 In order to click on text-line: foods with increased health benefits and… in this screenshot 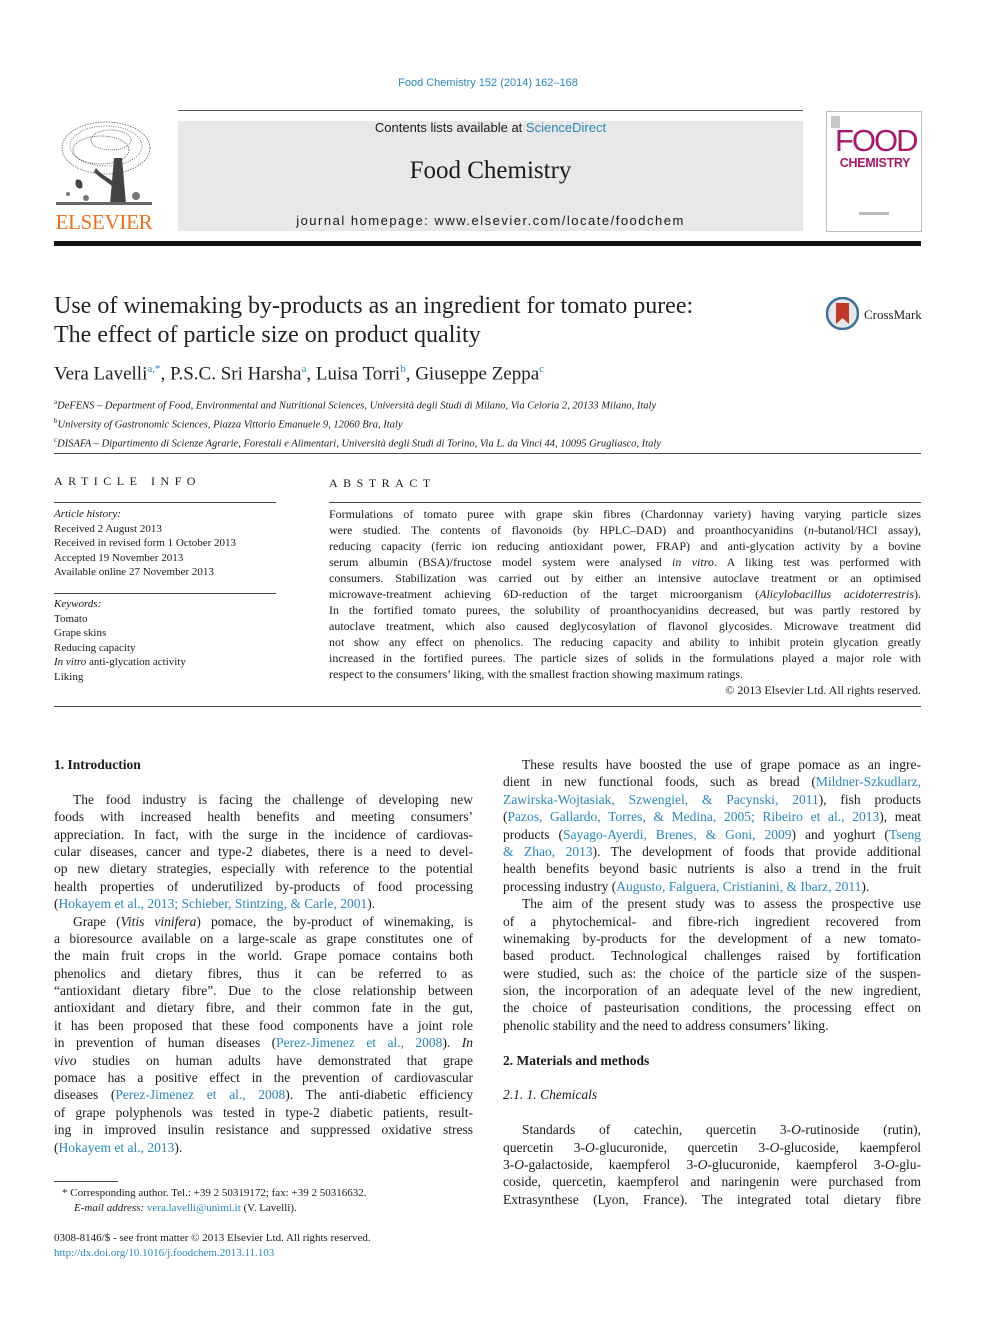, I will do `click(263, 817)`.